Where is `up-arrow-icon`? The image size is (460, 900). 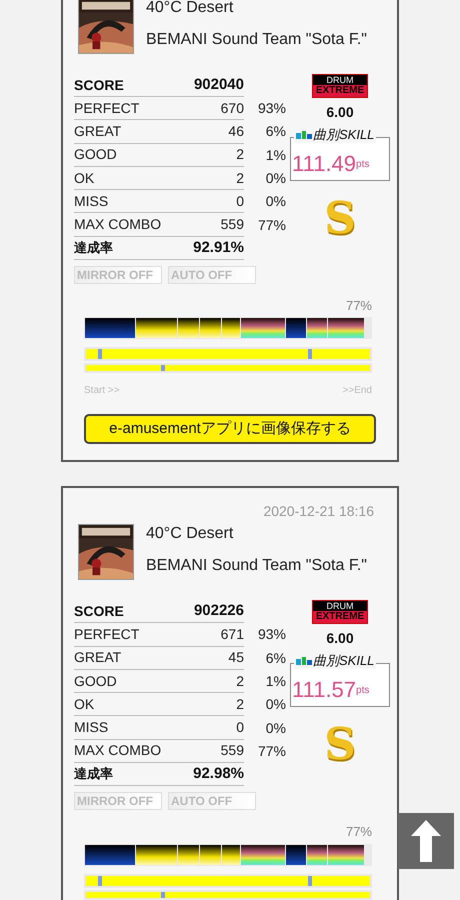
up-arrow-icon is located at coordinates (426, 841).